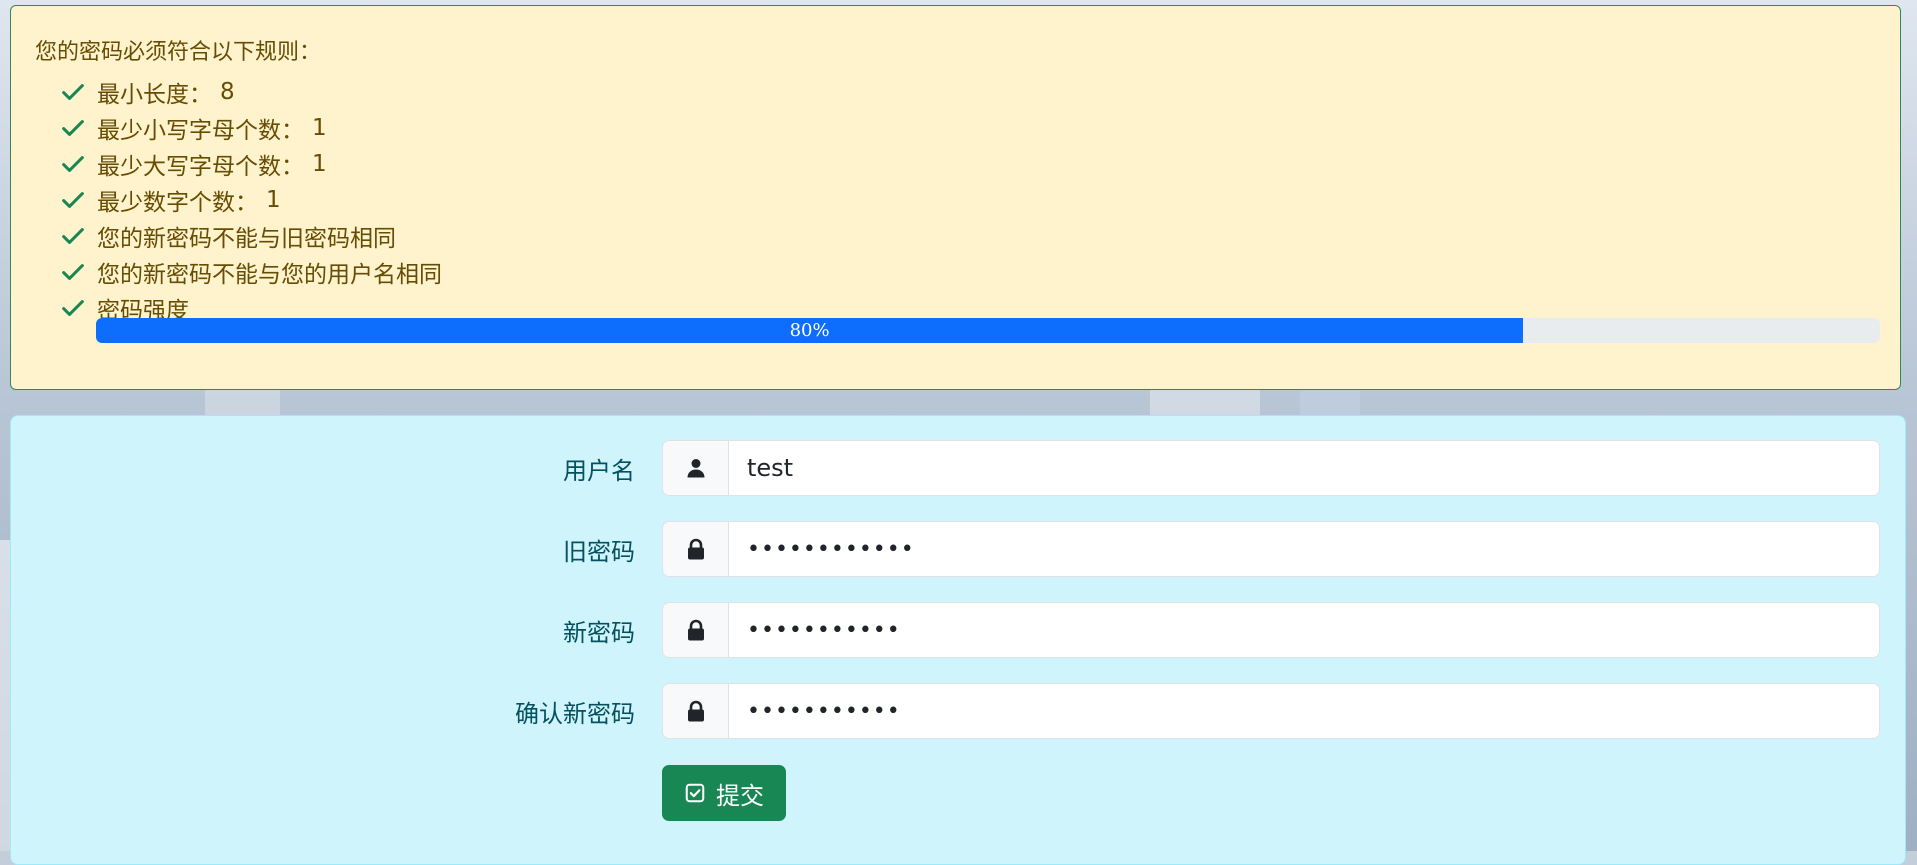 The width and height of the screenshot is (1917, 865). I want to click on new-password-label: 新密码, so click(599, 632).